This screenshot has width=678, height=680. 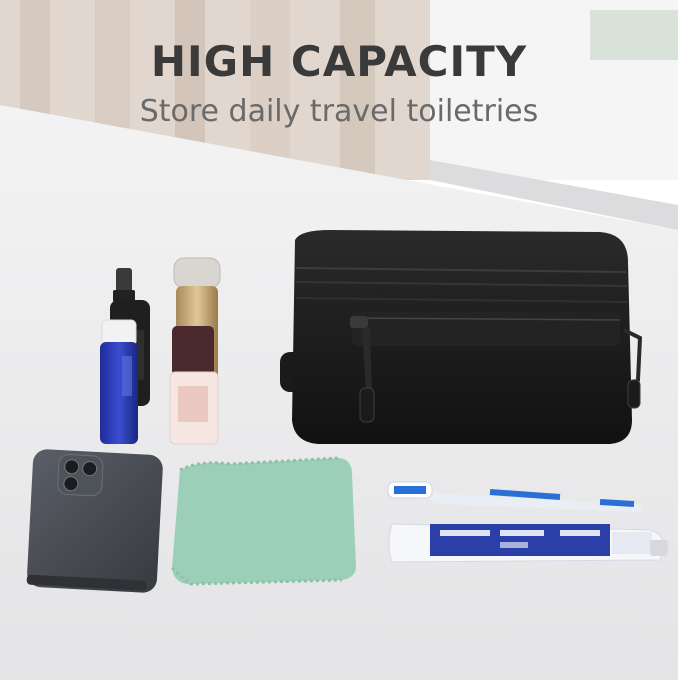 What do you see at coordinates (339, 61) in the screenshot?
I see `headline-title: HIGH CAPACITY` at bounding box center [339, 61].